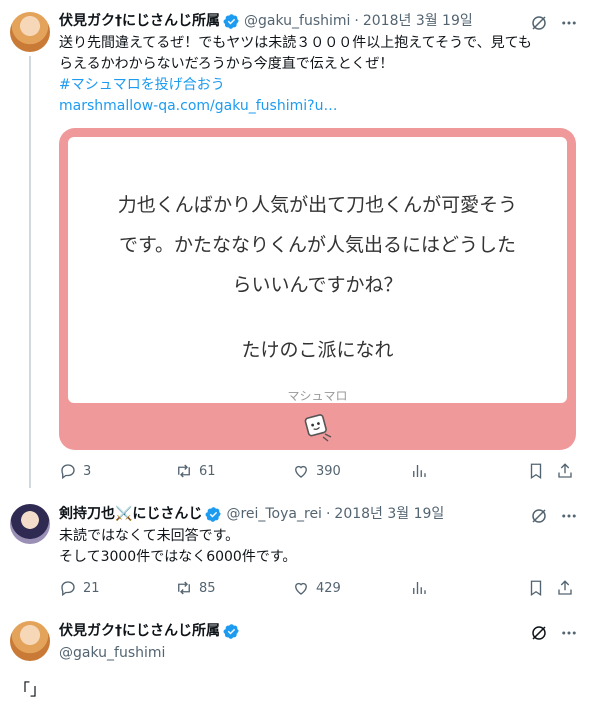 Image resolution: width=590 pixels, height=721 pixels. What do you see at coordinates (149, 536) in the screenshot?
I see `tweet-text-line: 未読ではなくて未回答です。` at bounding box center [149, 536].